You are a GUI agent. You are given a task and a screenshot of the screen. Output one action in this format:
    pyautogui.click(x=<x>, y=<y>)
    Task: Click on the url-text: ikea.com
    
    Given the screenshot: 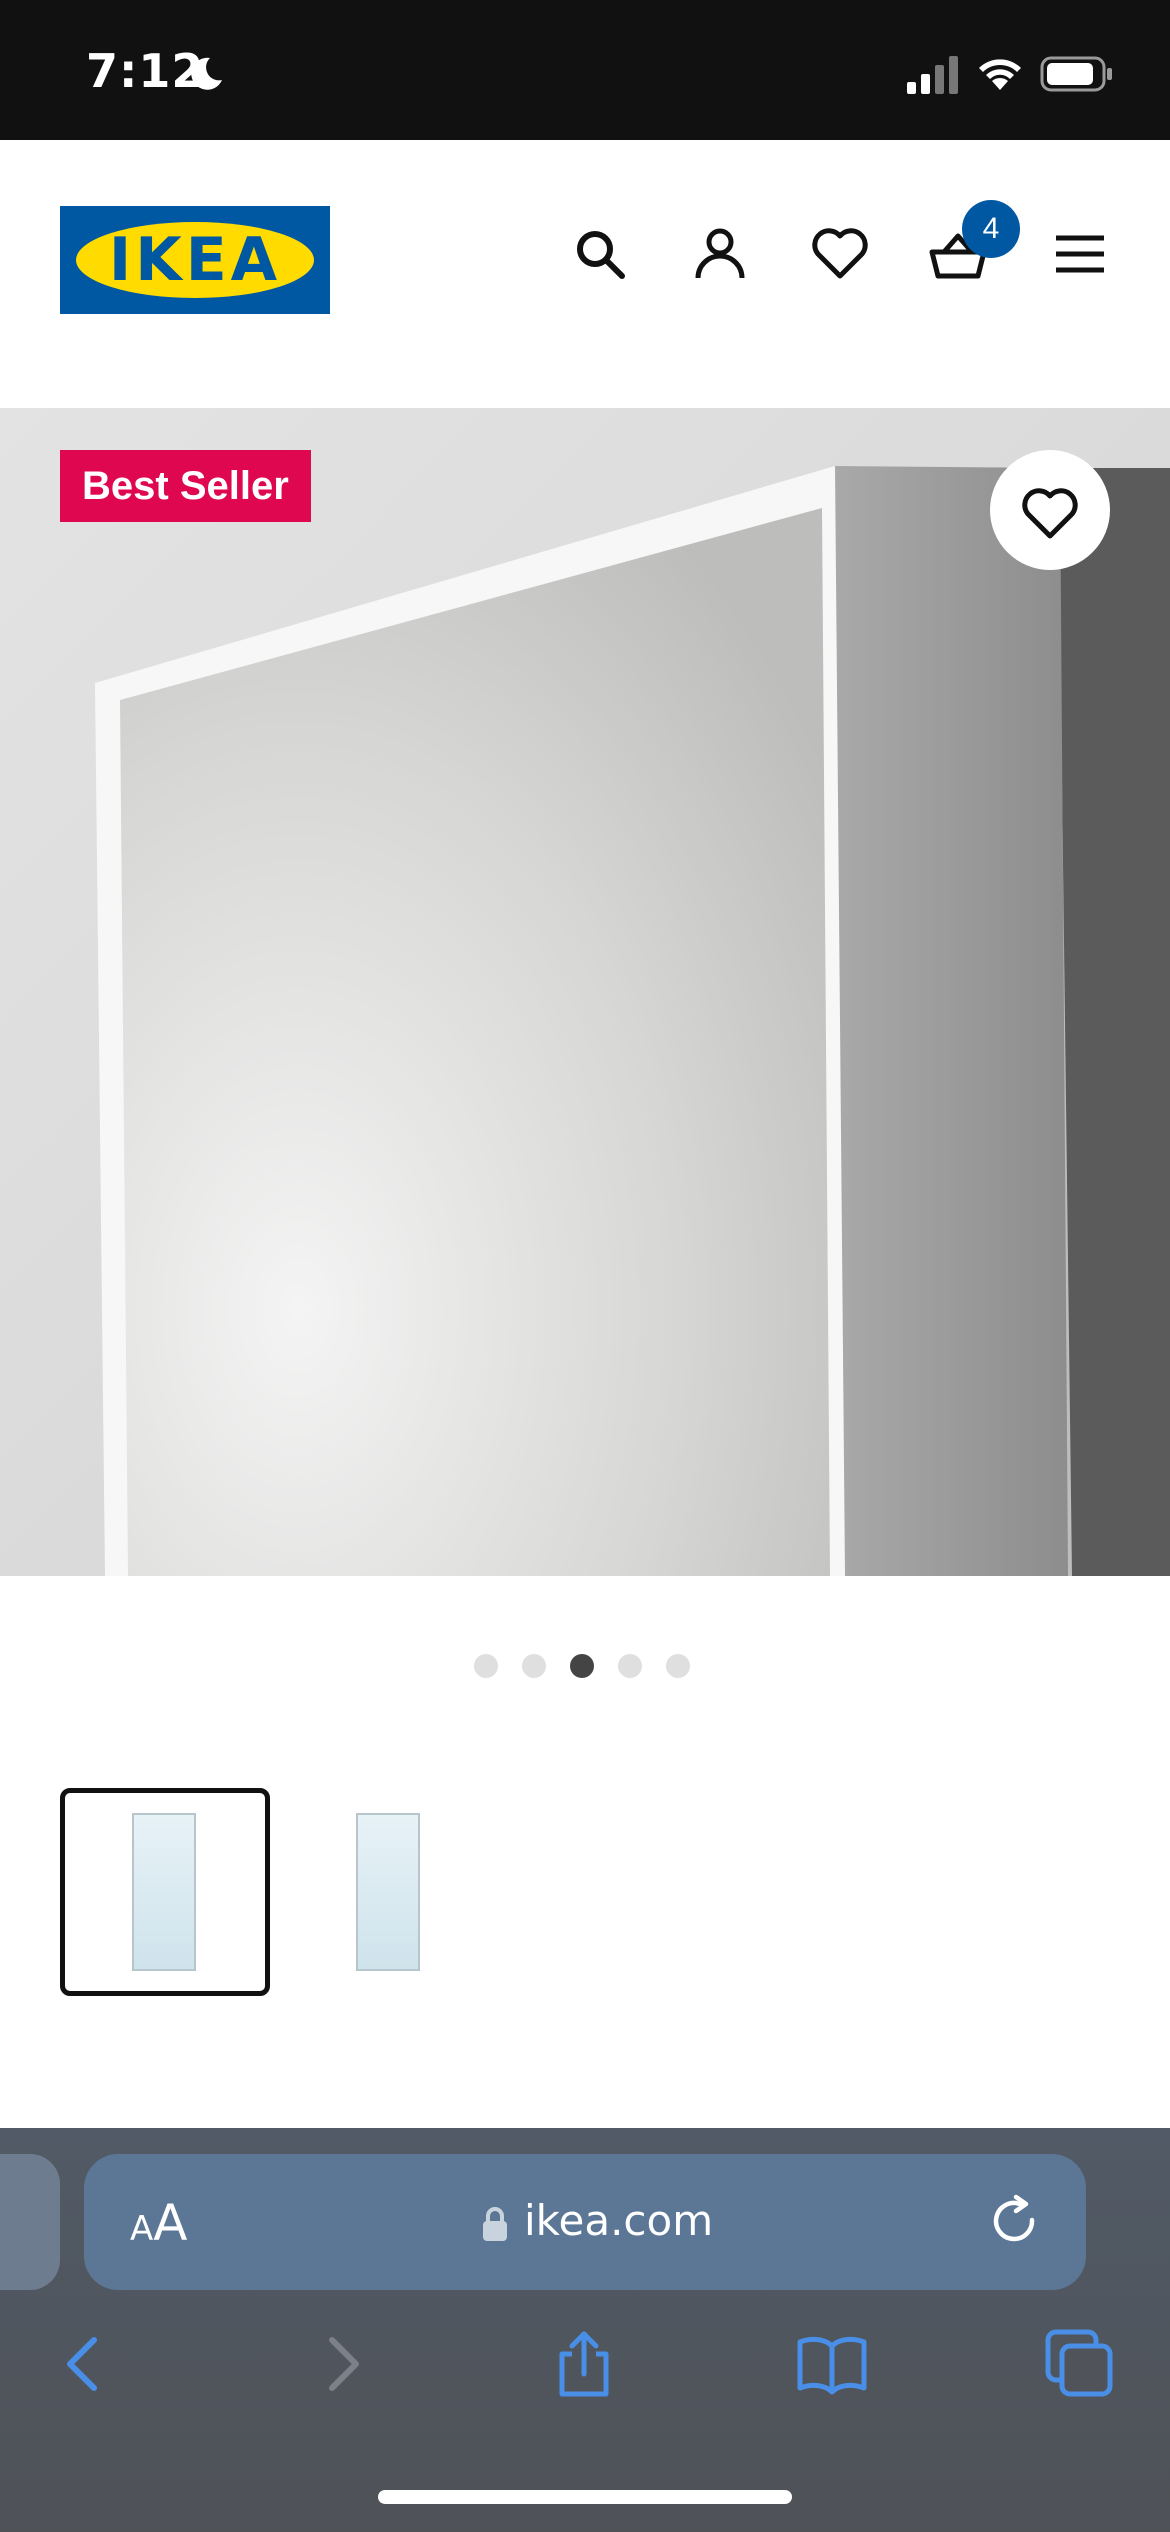 What is the action you would take?
    pyautogui.click(x=619, y=2220)
    